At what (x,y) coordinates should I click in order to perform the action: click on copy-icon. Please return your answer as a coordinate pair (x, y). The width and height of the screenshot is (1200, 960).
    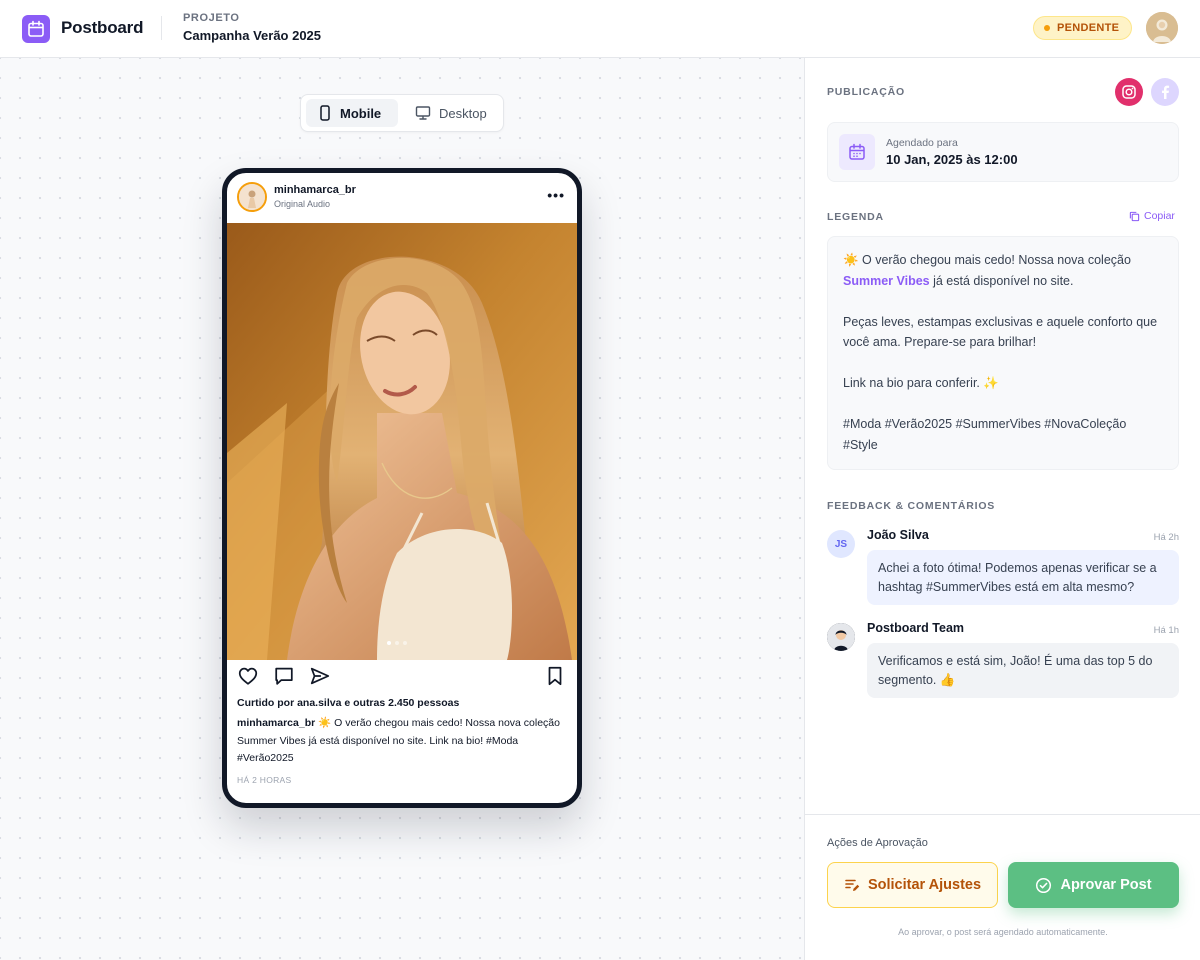
    Looking at the image, I should click on (1134, 216).